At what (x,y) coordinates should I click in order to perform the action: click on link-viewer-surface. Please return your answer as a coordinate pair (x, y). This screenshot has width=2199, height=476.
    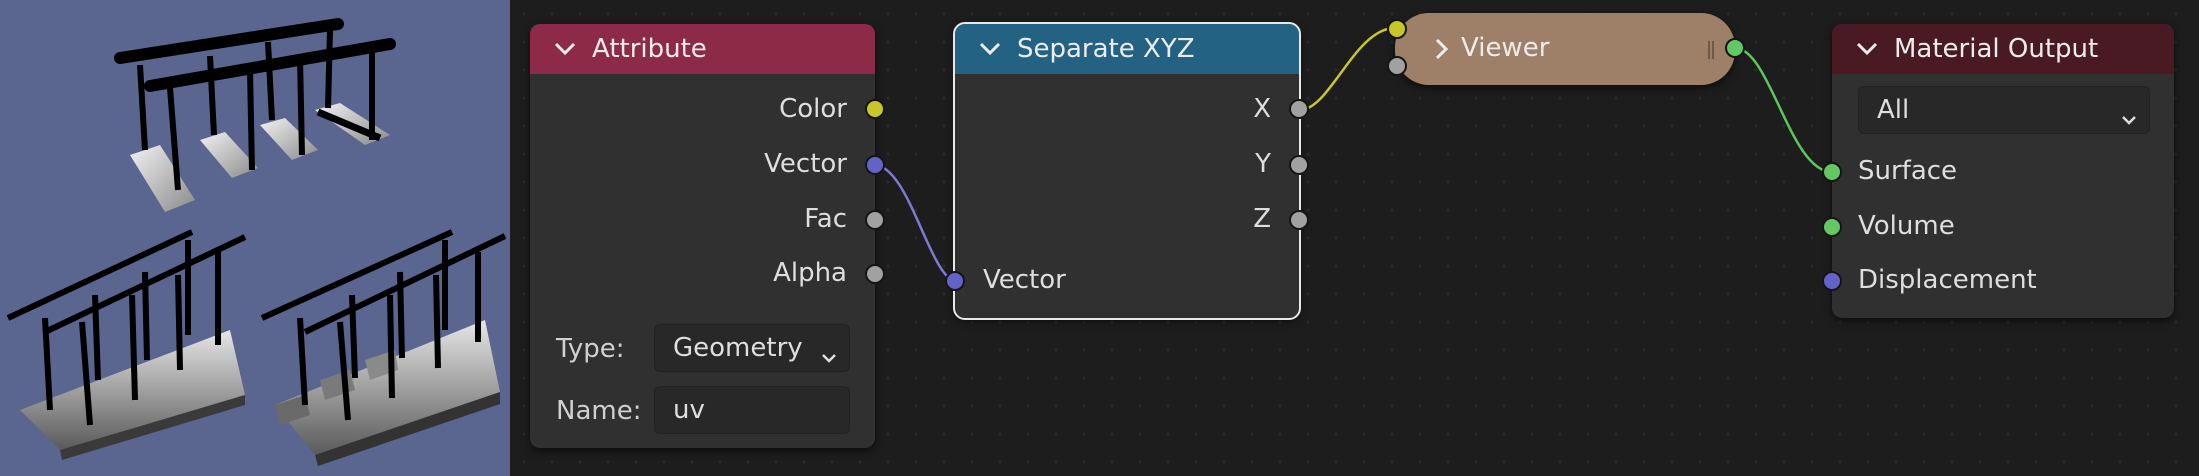
    Looking at the image, I should click on (1783, 110).